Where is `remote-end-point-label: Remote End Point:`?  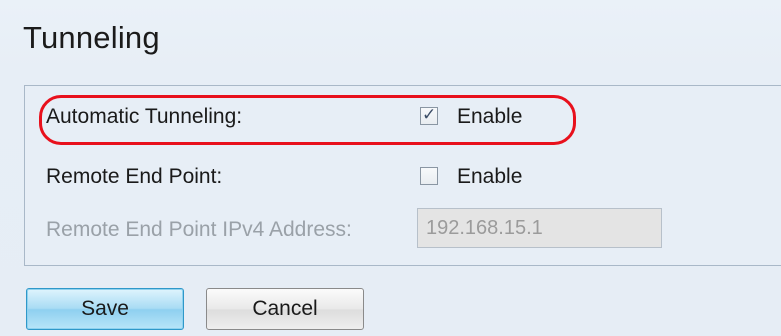 remote-end-point-label: Remote End Point: is located at coordinates (134, 176).